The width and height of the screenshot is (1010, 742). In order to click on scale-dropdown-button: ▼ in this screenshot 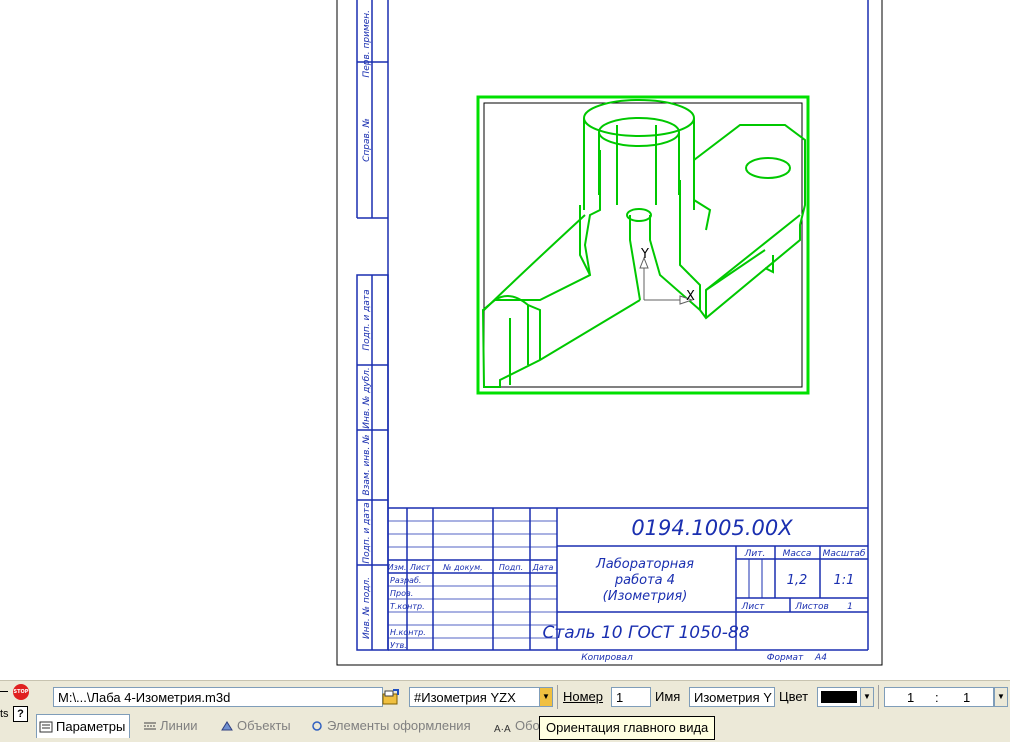, I will do `click(1001, 697)`.